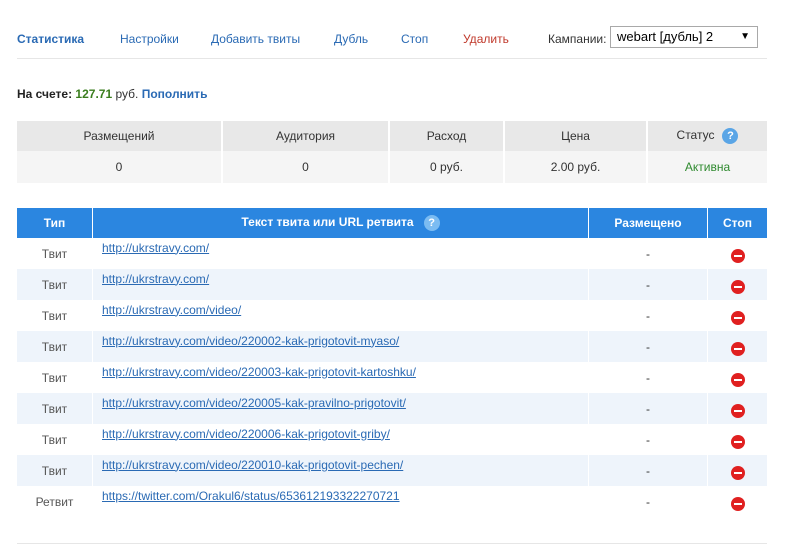  Describe the element at coordinates (414, 39) in the screenshot. I see `nav-stop: Стоп` at that location.